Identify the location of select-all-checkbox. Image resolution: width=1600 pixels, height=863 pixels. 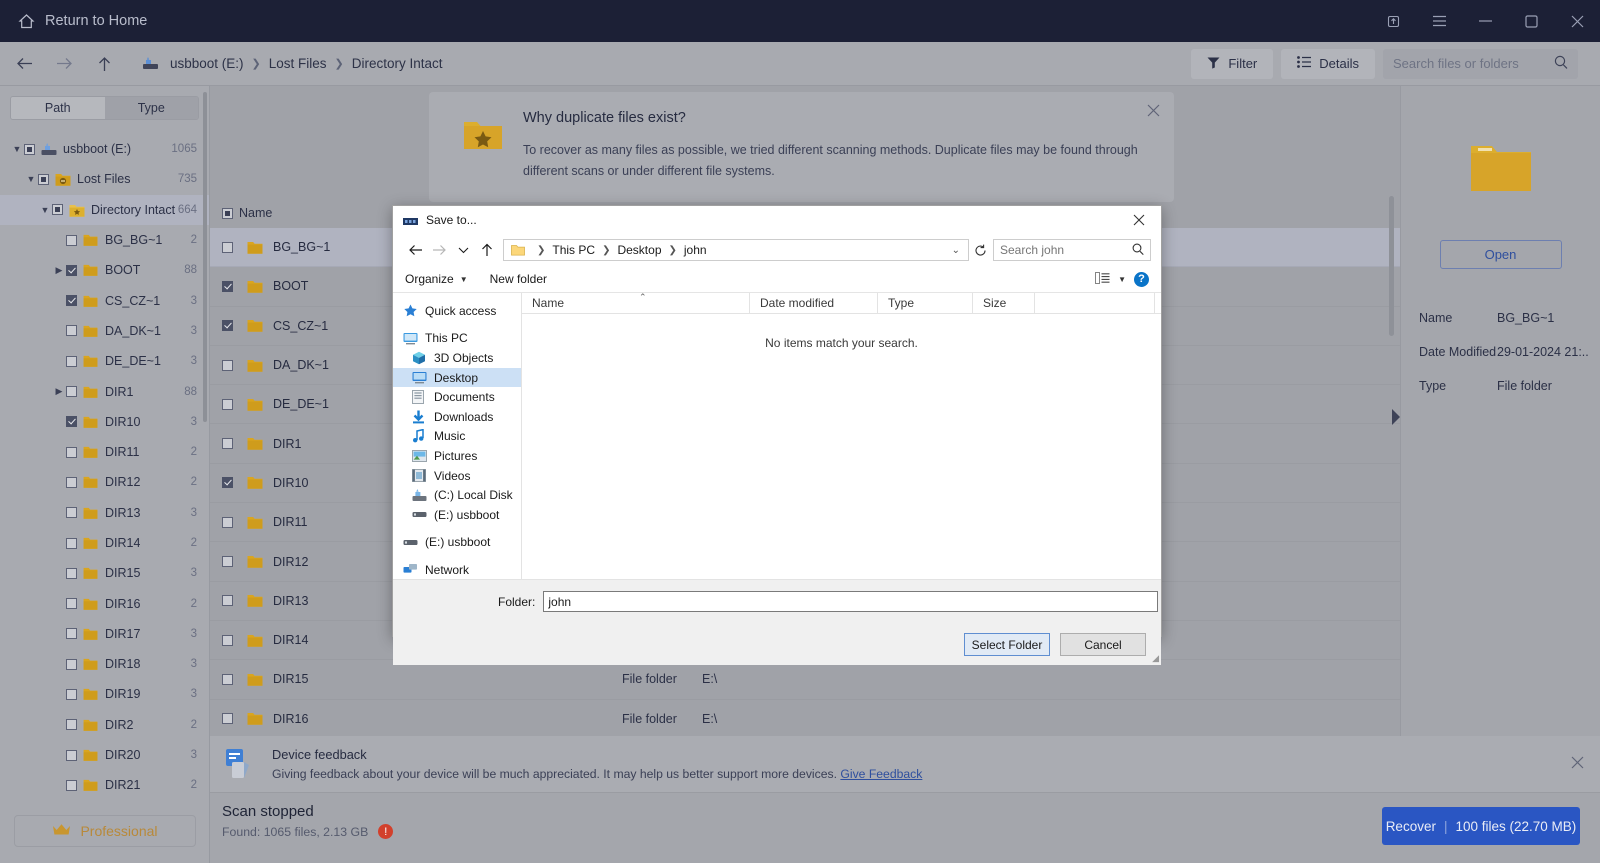
(227, 213).